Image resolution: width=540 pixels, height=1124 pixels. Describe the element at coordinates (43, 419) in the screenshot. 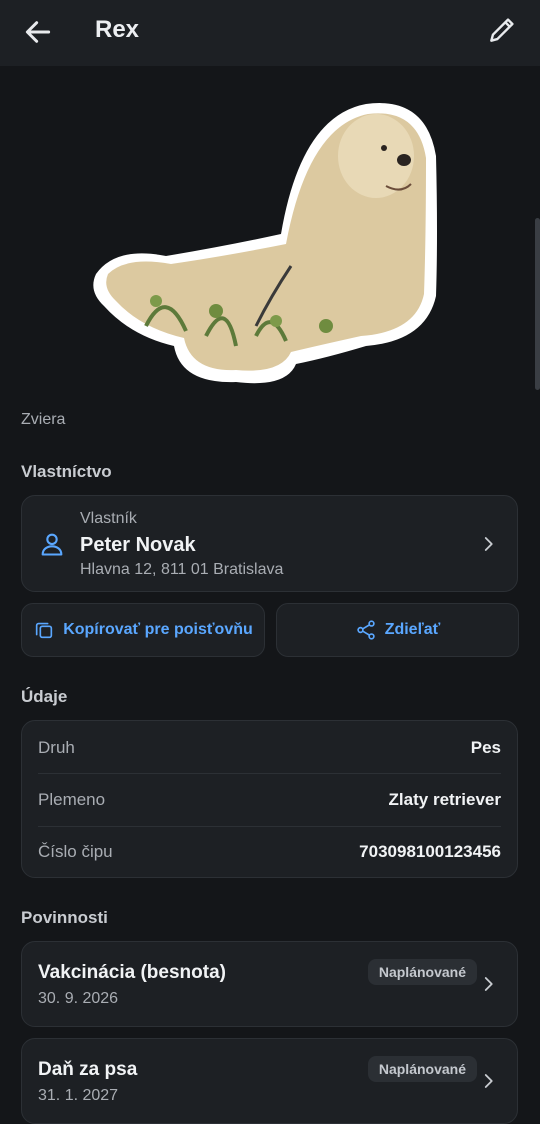

I see `pet-type-caption: Zviera` at that location.